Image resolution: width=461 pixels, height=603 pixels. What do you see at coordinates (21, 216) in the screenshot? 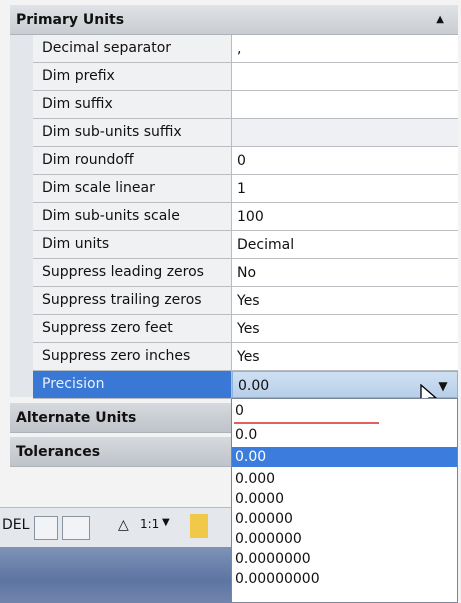
I see `category-gutter` at bounding box center [21, 216].